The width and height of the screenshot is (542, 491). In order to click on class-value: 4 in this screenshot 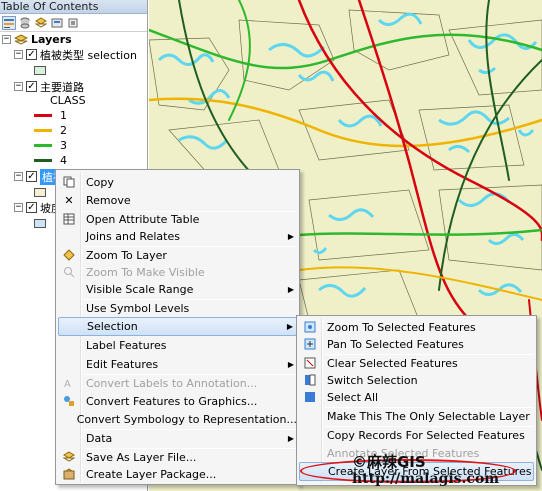, I will do `click(63, 160)`.